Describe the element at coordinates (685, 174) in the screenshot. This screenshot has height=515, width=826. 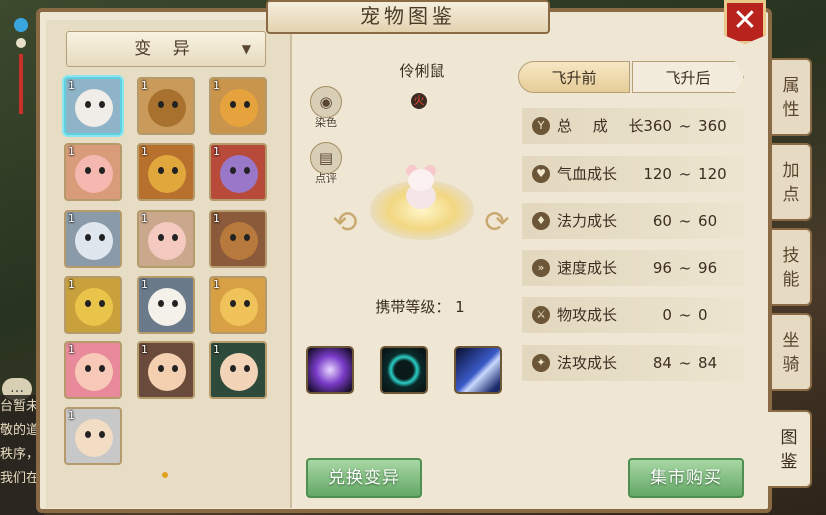
I see `stat-value: 120 ~ 120` at that location.